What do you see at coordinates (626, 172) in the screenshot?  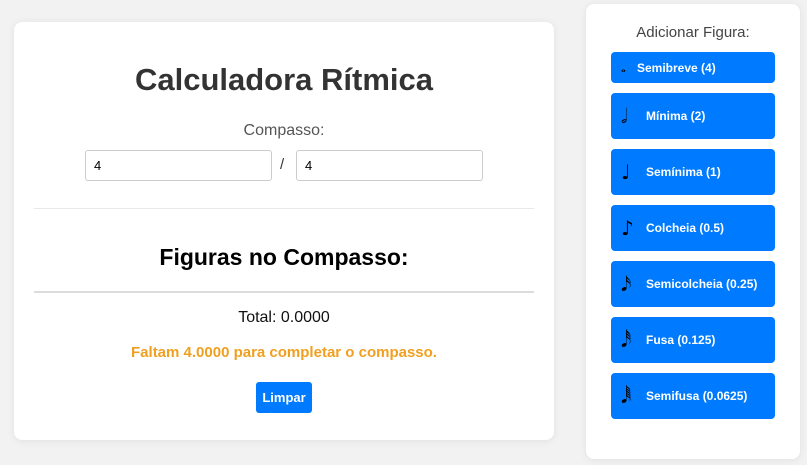 I see `quarter-note-icon: ♩` at bounding box center [626, 172].